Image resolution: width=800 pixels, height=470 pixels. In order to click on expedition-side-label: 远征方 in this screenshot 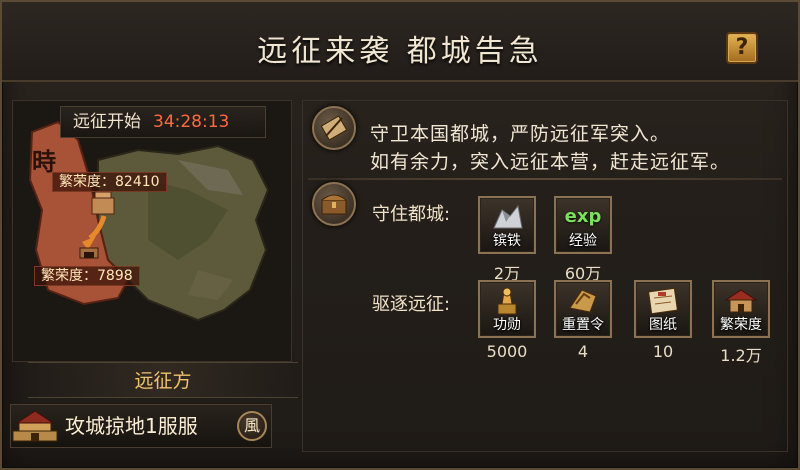, I will do `click(163, 380)`.